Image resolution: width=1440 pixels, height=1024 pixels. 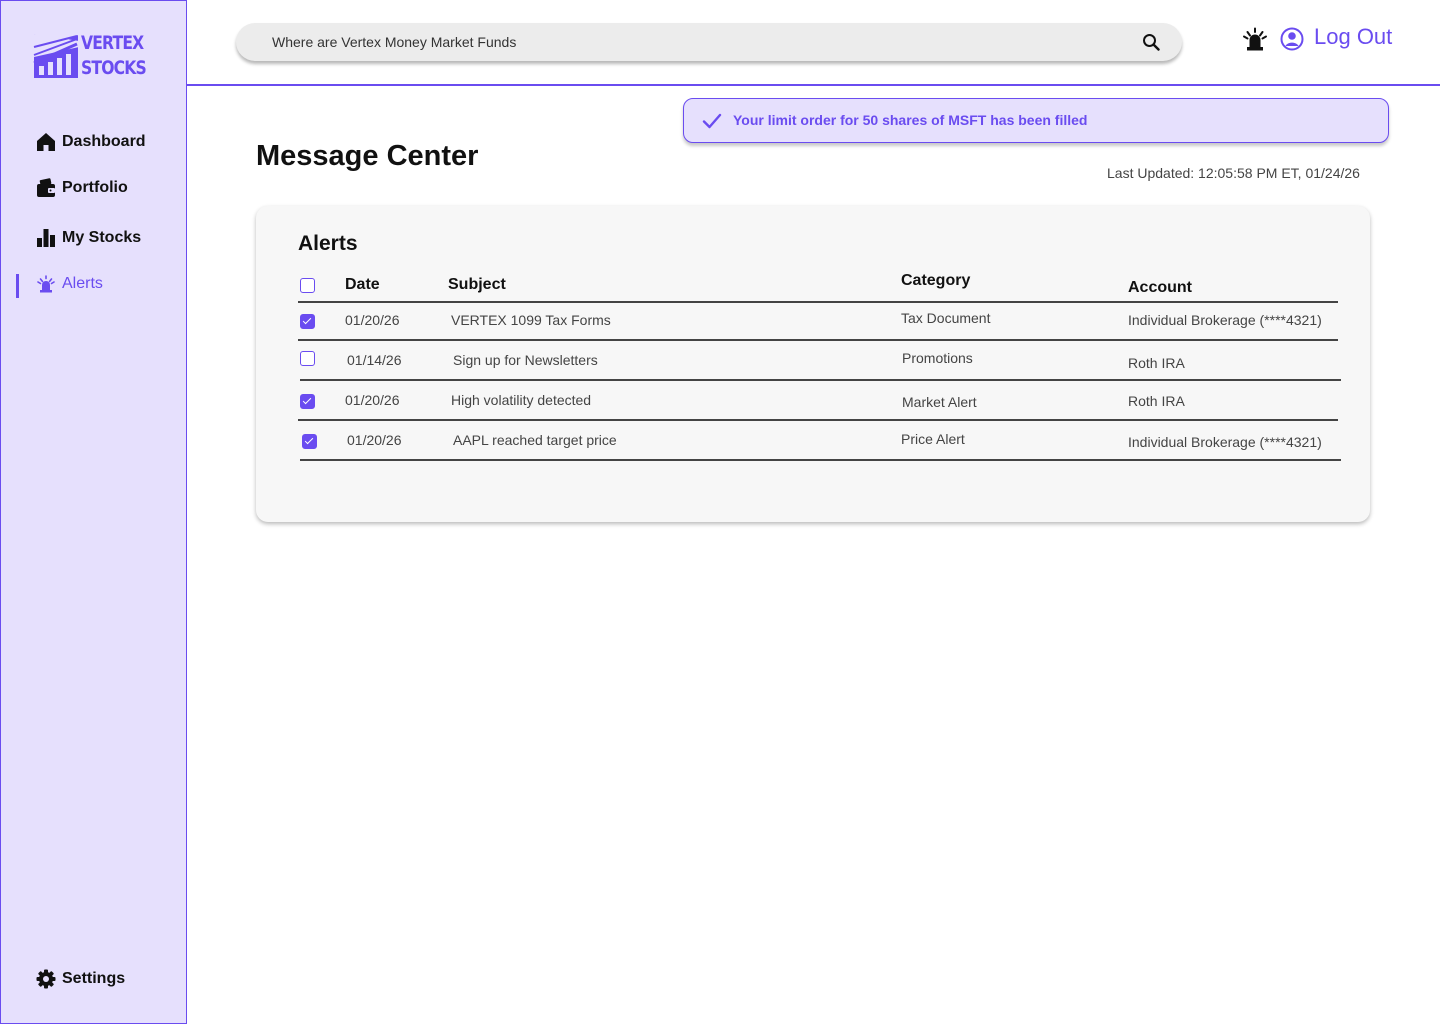 I want to click on sidebar-item-label: Alerts, so click(x=82, y=283).